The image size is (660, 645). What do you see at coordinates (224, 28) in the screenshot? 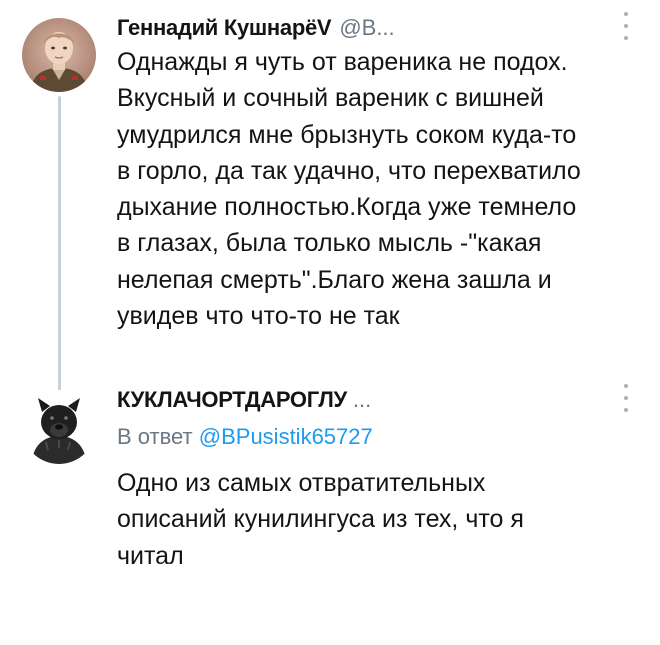
I see `author-name: Геннадий КушнарёV` at bounding box center [224, 28].